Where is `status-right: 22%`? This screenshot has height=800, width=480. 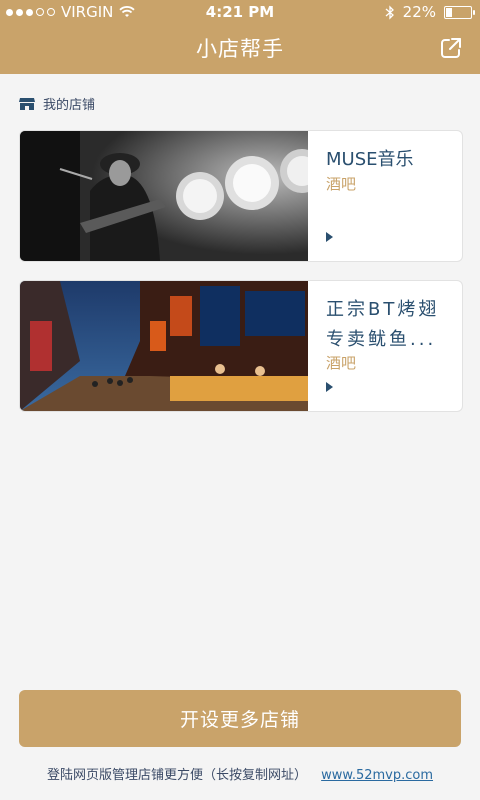
status-right: 22% is located at coordinates (430, 12).